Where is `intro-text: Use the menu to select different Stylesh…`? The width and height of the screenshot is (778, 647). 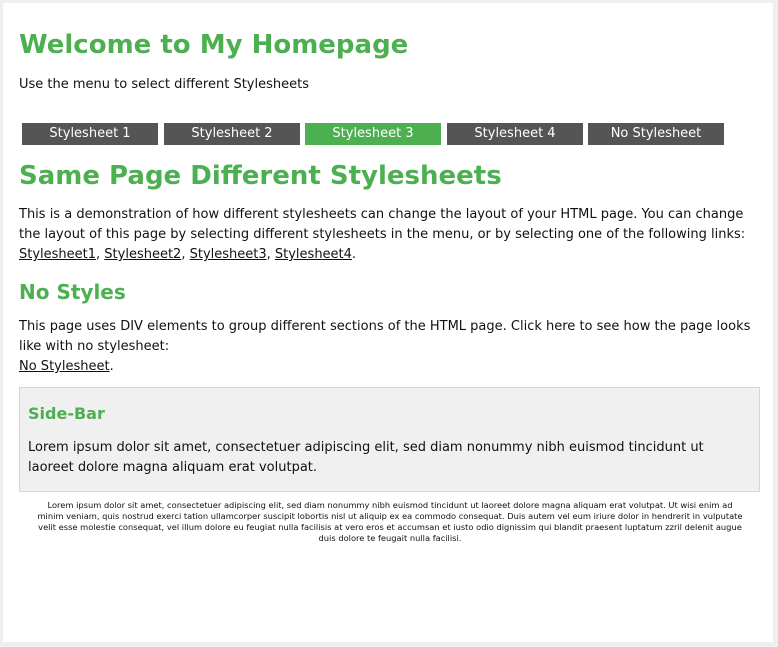 intro-text: Use the menu to select different Stylesh… is located at coordinates (164, 84).